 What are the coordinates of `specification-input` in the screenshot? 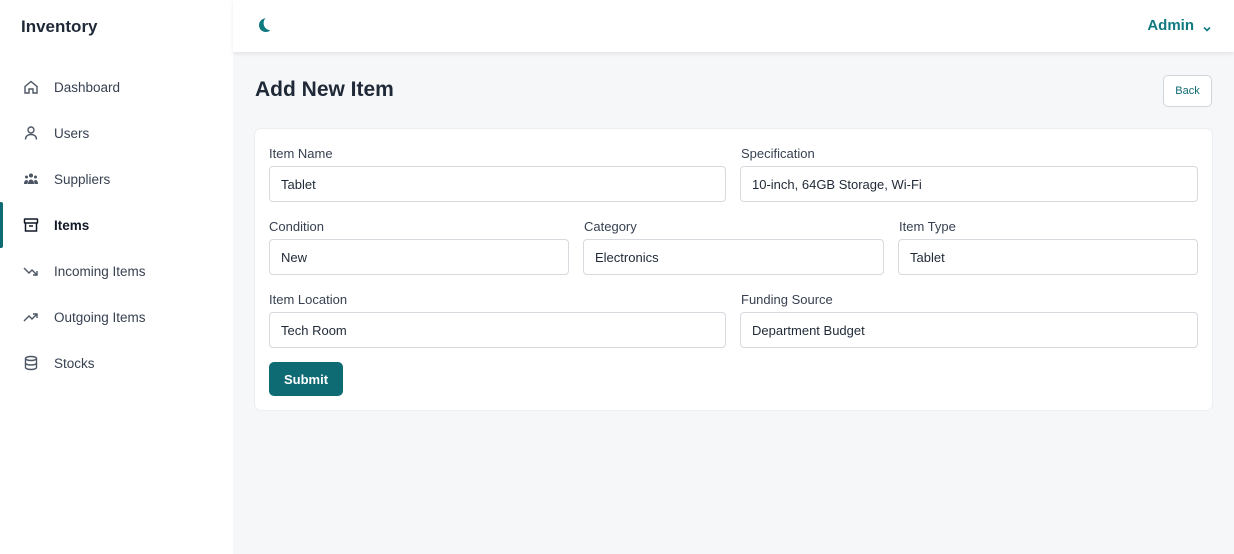 It's located at (969, 184).